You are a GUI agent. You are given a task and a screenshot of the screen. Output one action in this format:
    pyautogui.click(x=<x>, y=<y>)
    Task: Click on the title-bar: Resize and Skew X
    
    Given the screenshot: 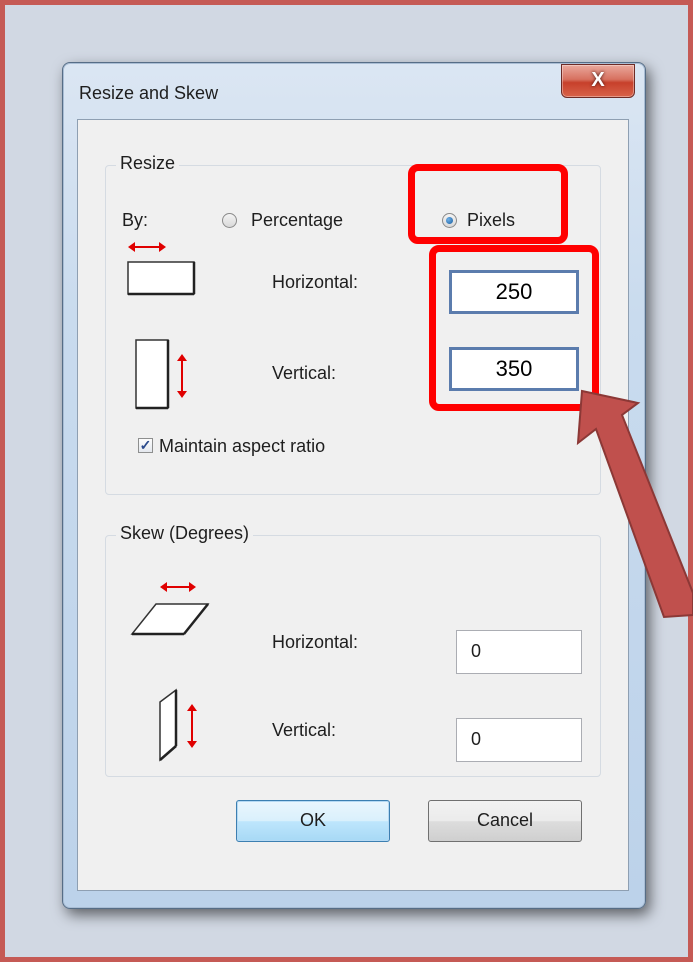 What is the action you would take?
    pyautogui.click(x=354, y=91)
    